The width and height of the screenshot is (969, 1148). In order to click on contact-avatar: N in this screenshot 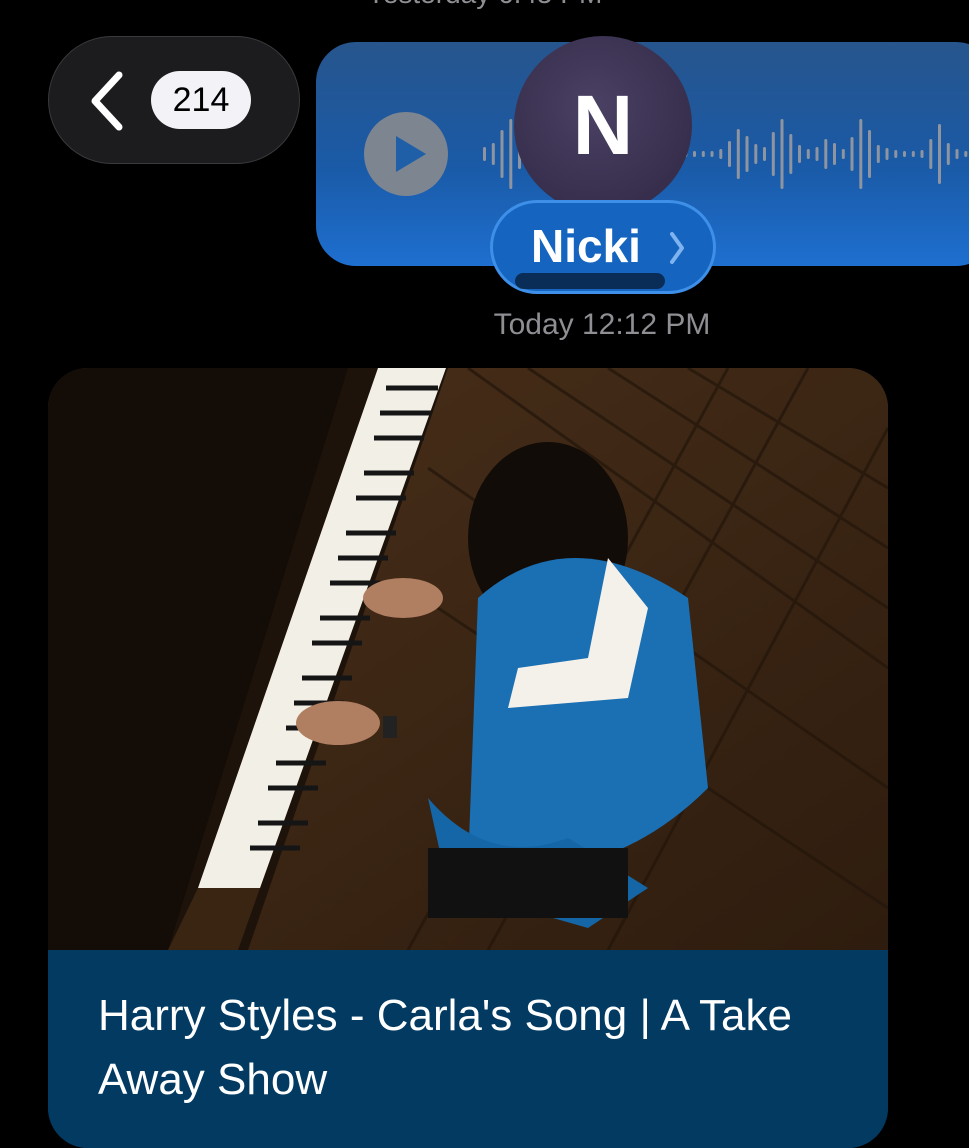, I will do `click(603, 125)`.